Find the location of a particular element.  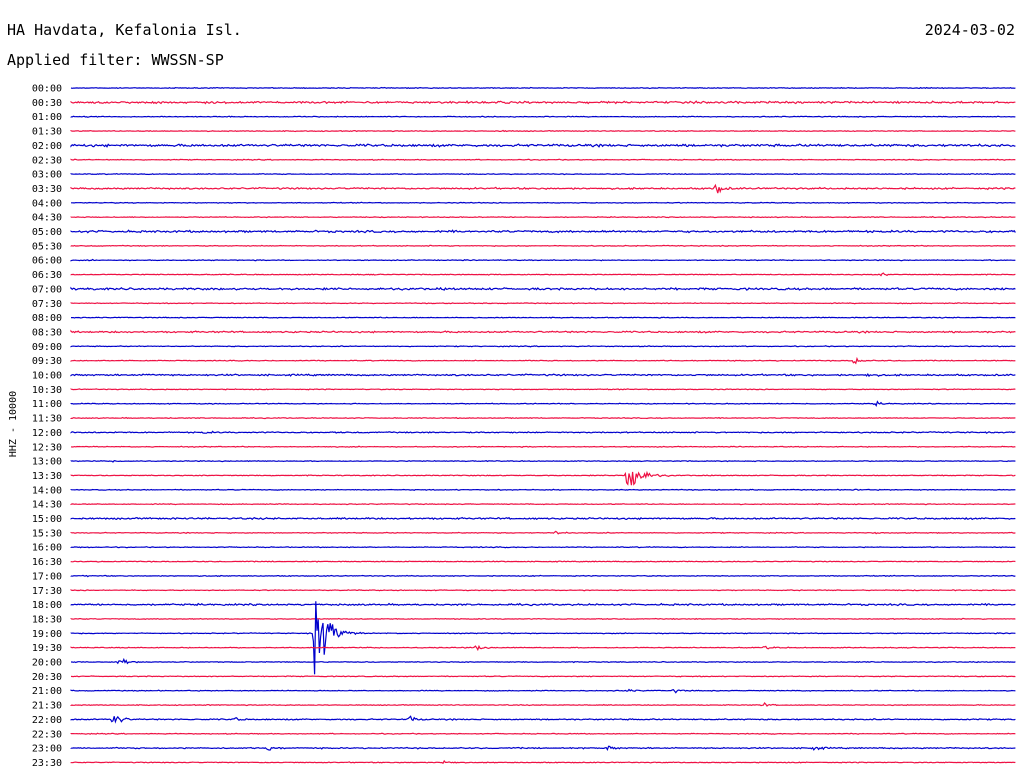

time-tick-label: 09:30 is located at coordinates (47, 361).